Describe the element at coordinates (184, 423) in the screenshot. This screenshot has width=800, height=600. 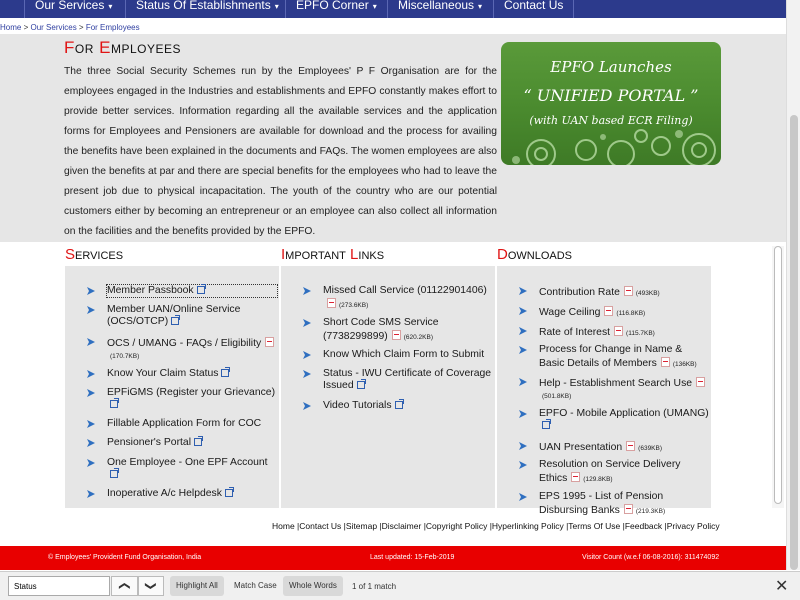
I see `item-text: Fillable Application Form for COC` at that location.